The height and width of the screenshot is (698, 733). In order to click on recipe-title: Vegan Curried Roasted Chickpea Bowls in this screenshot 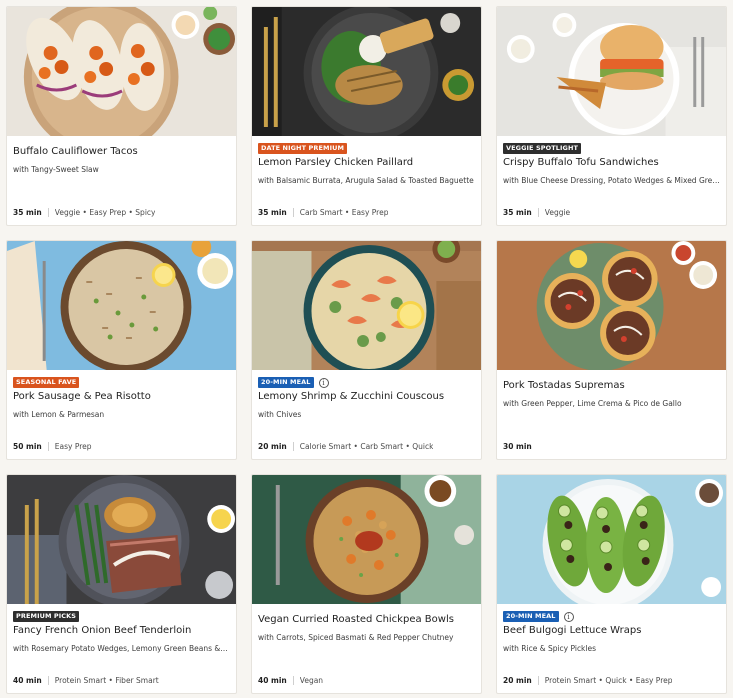, I will do `click(356, 619)`.